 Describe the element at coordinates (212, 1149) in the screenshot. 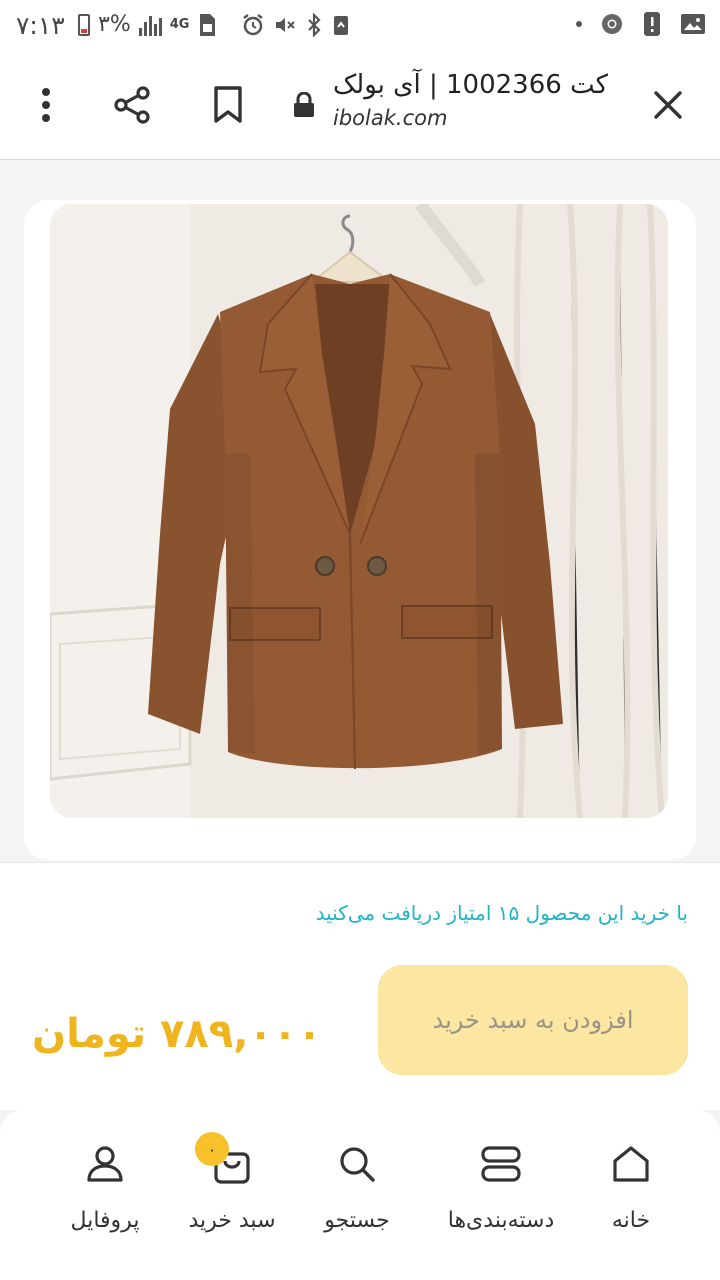

I see `cart-count-badge: ۰` at that location.